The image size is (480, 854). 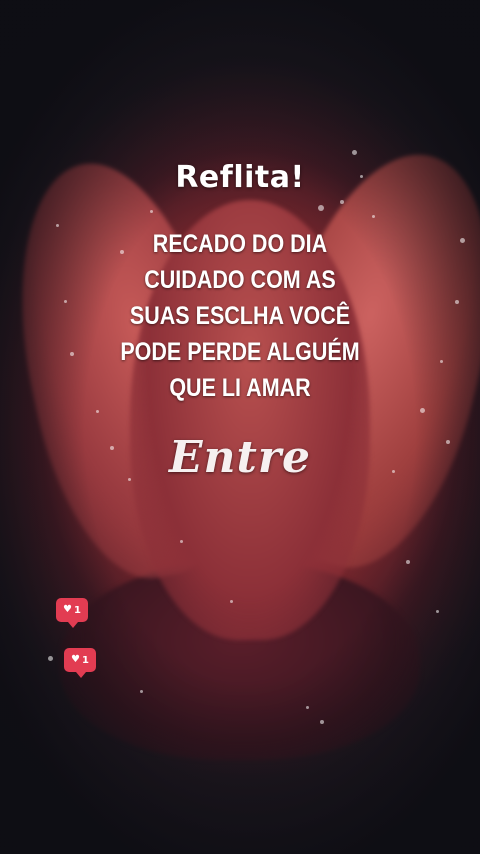 What do you see at coordinates (240, 280) in the screenshot?
I see `message-line: CUIDADO COM AS` at bounding box center [240, 280].